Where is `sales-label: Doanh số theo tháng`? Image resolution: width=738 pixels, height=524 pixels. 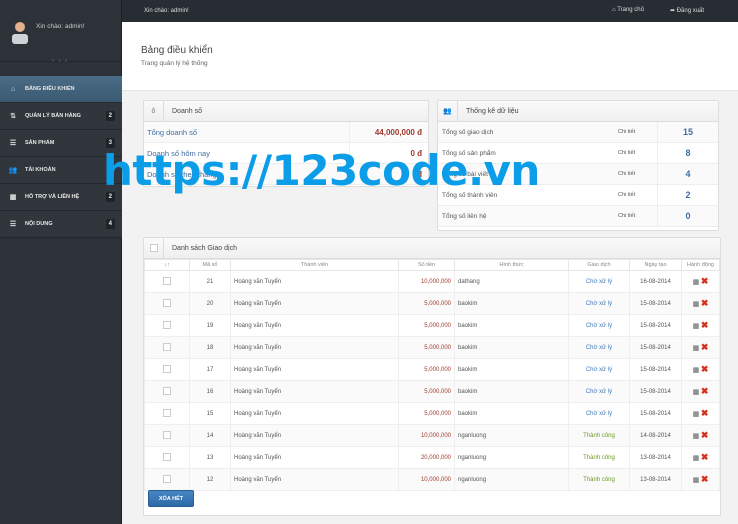
sales-label: Doanh số theo tháng is located at coordinates (247, 174).